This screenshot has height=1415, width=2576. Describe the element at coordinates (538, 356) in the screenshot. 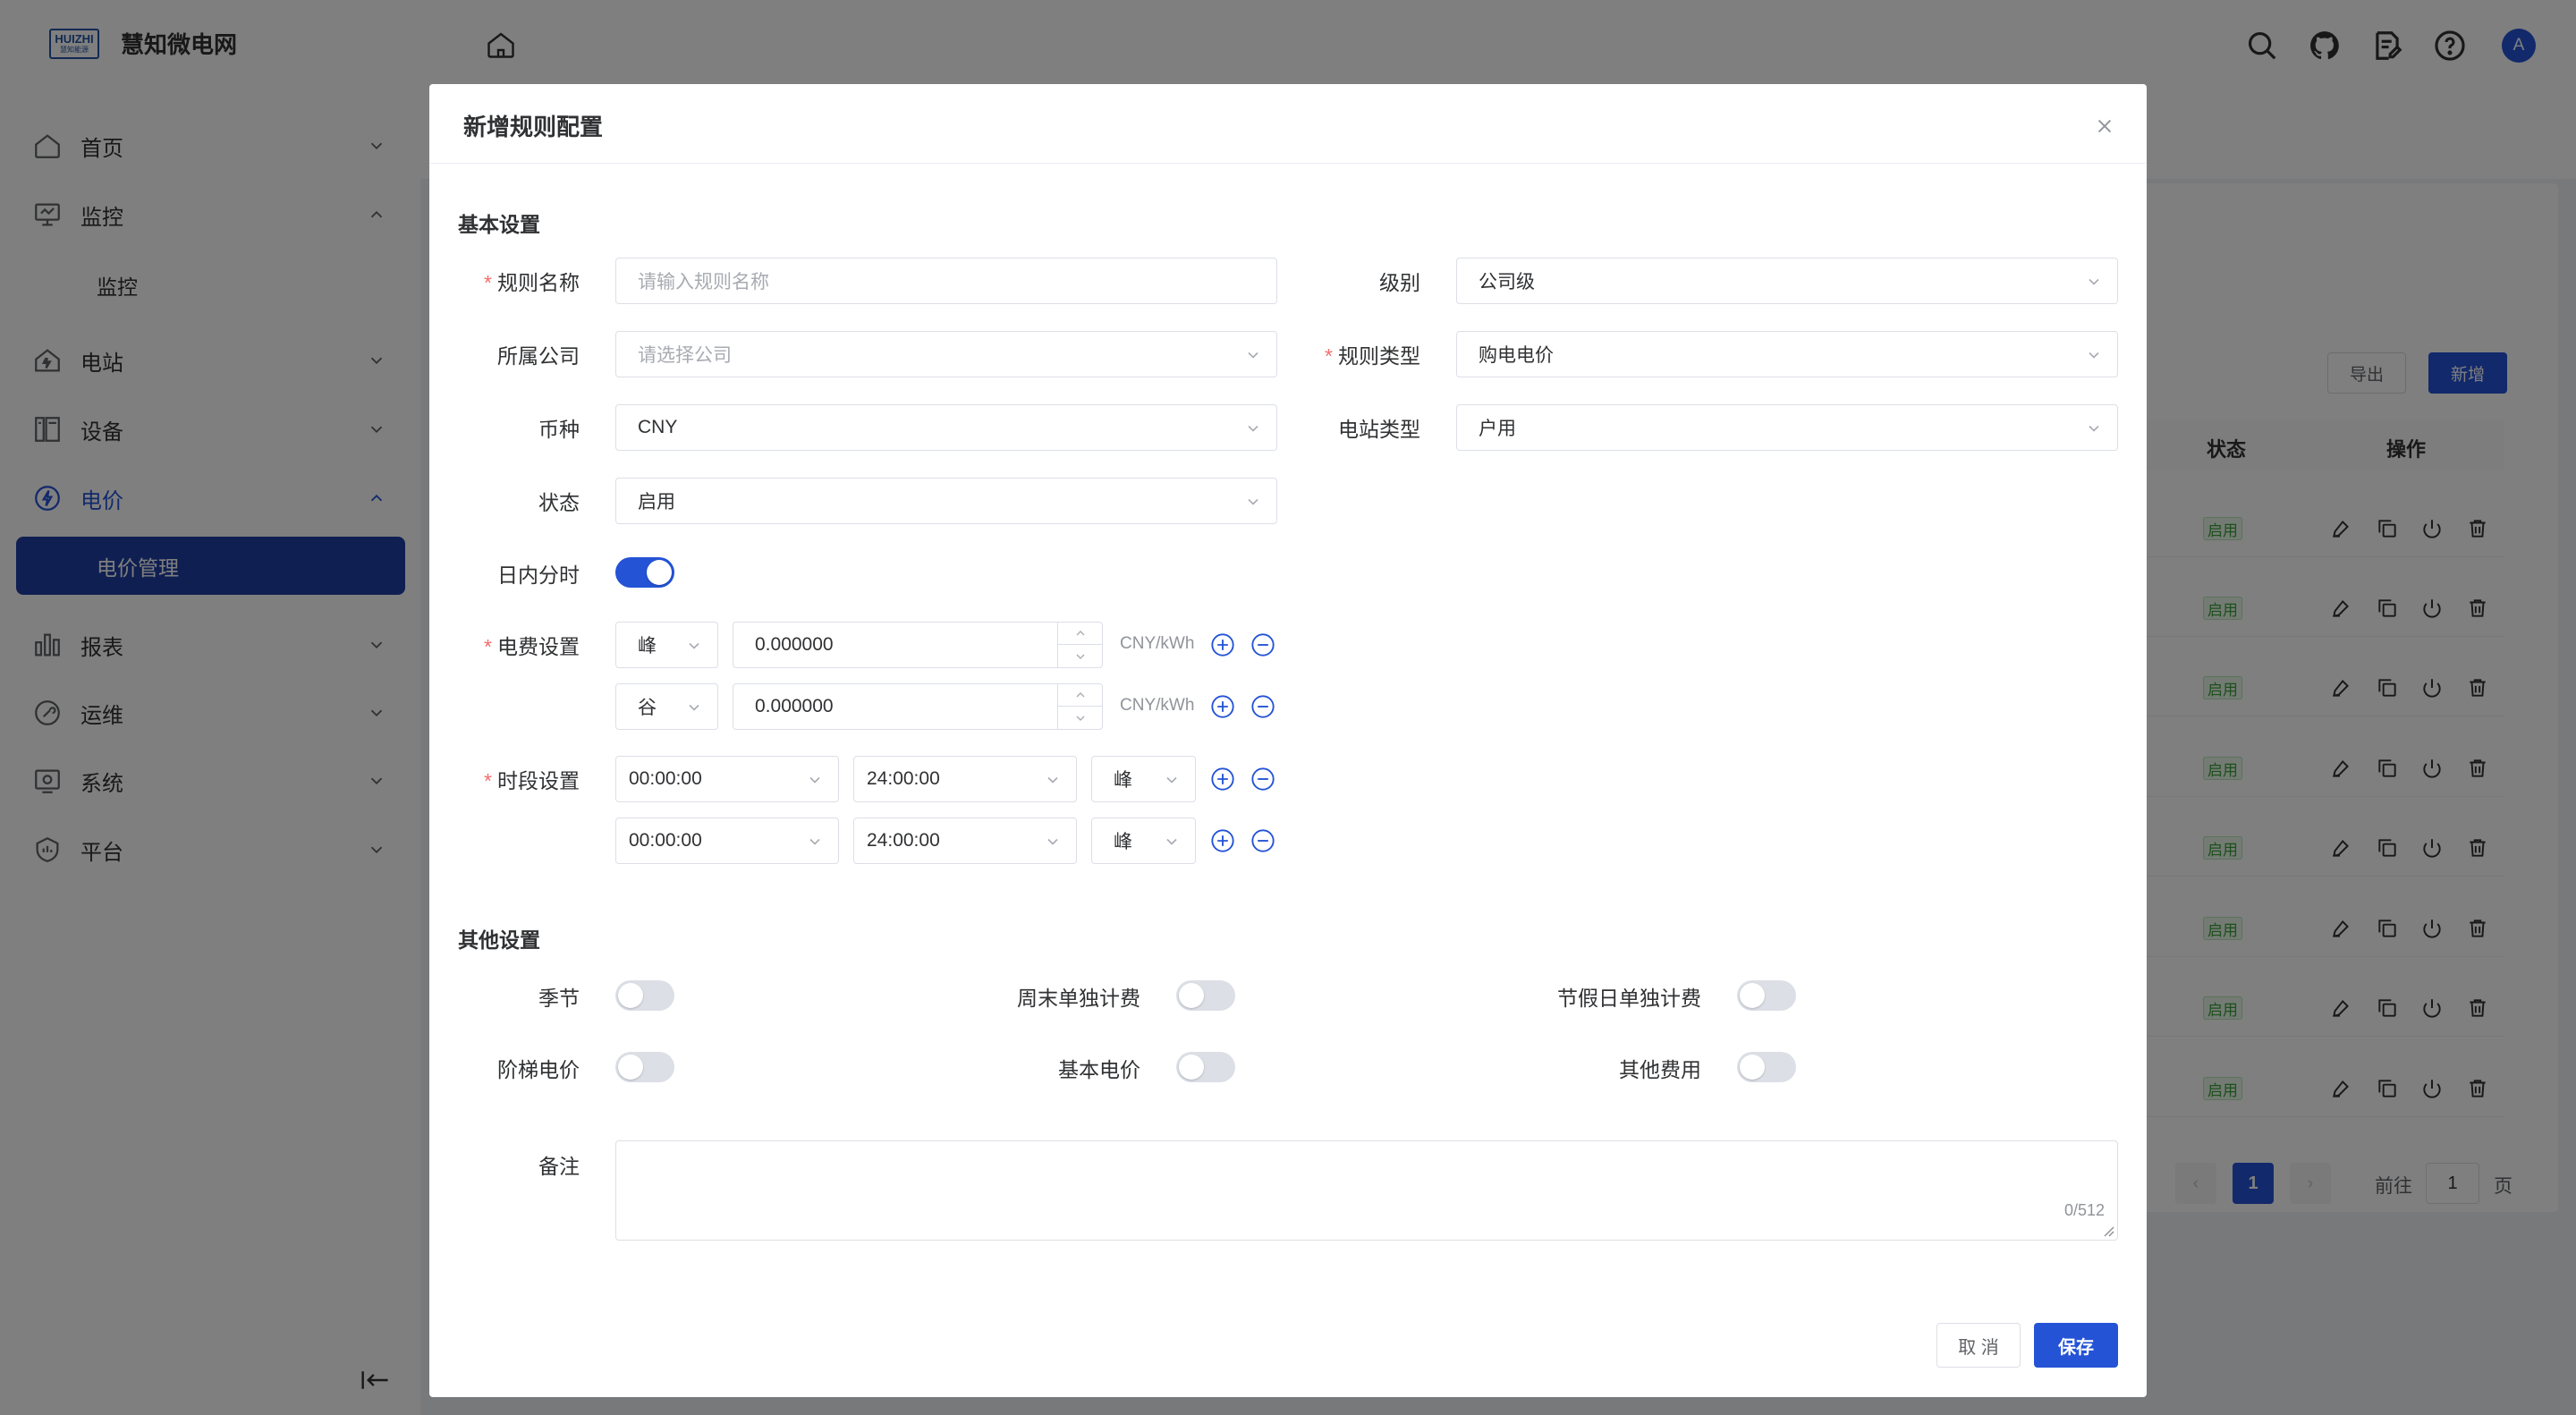

I see `company-label: 所属公司` at that location.